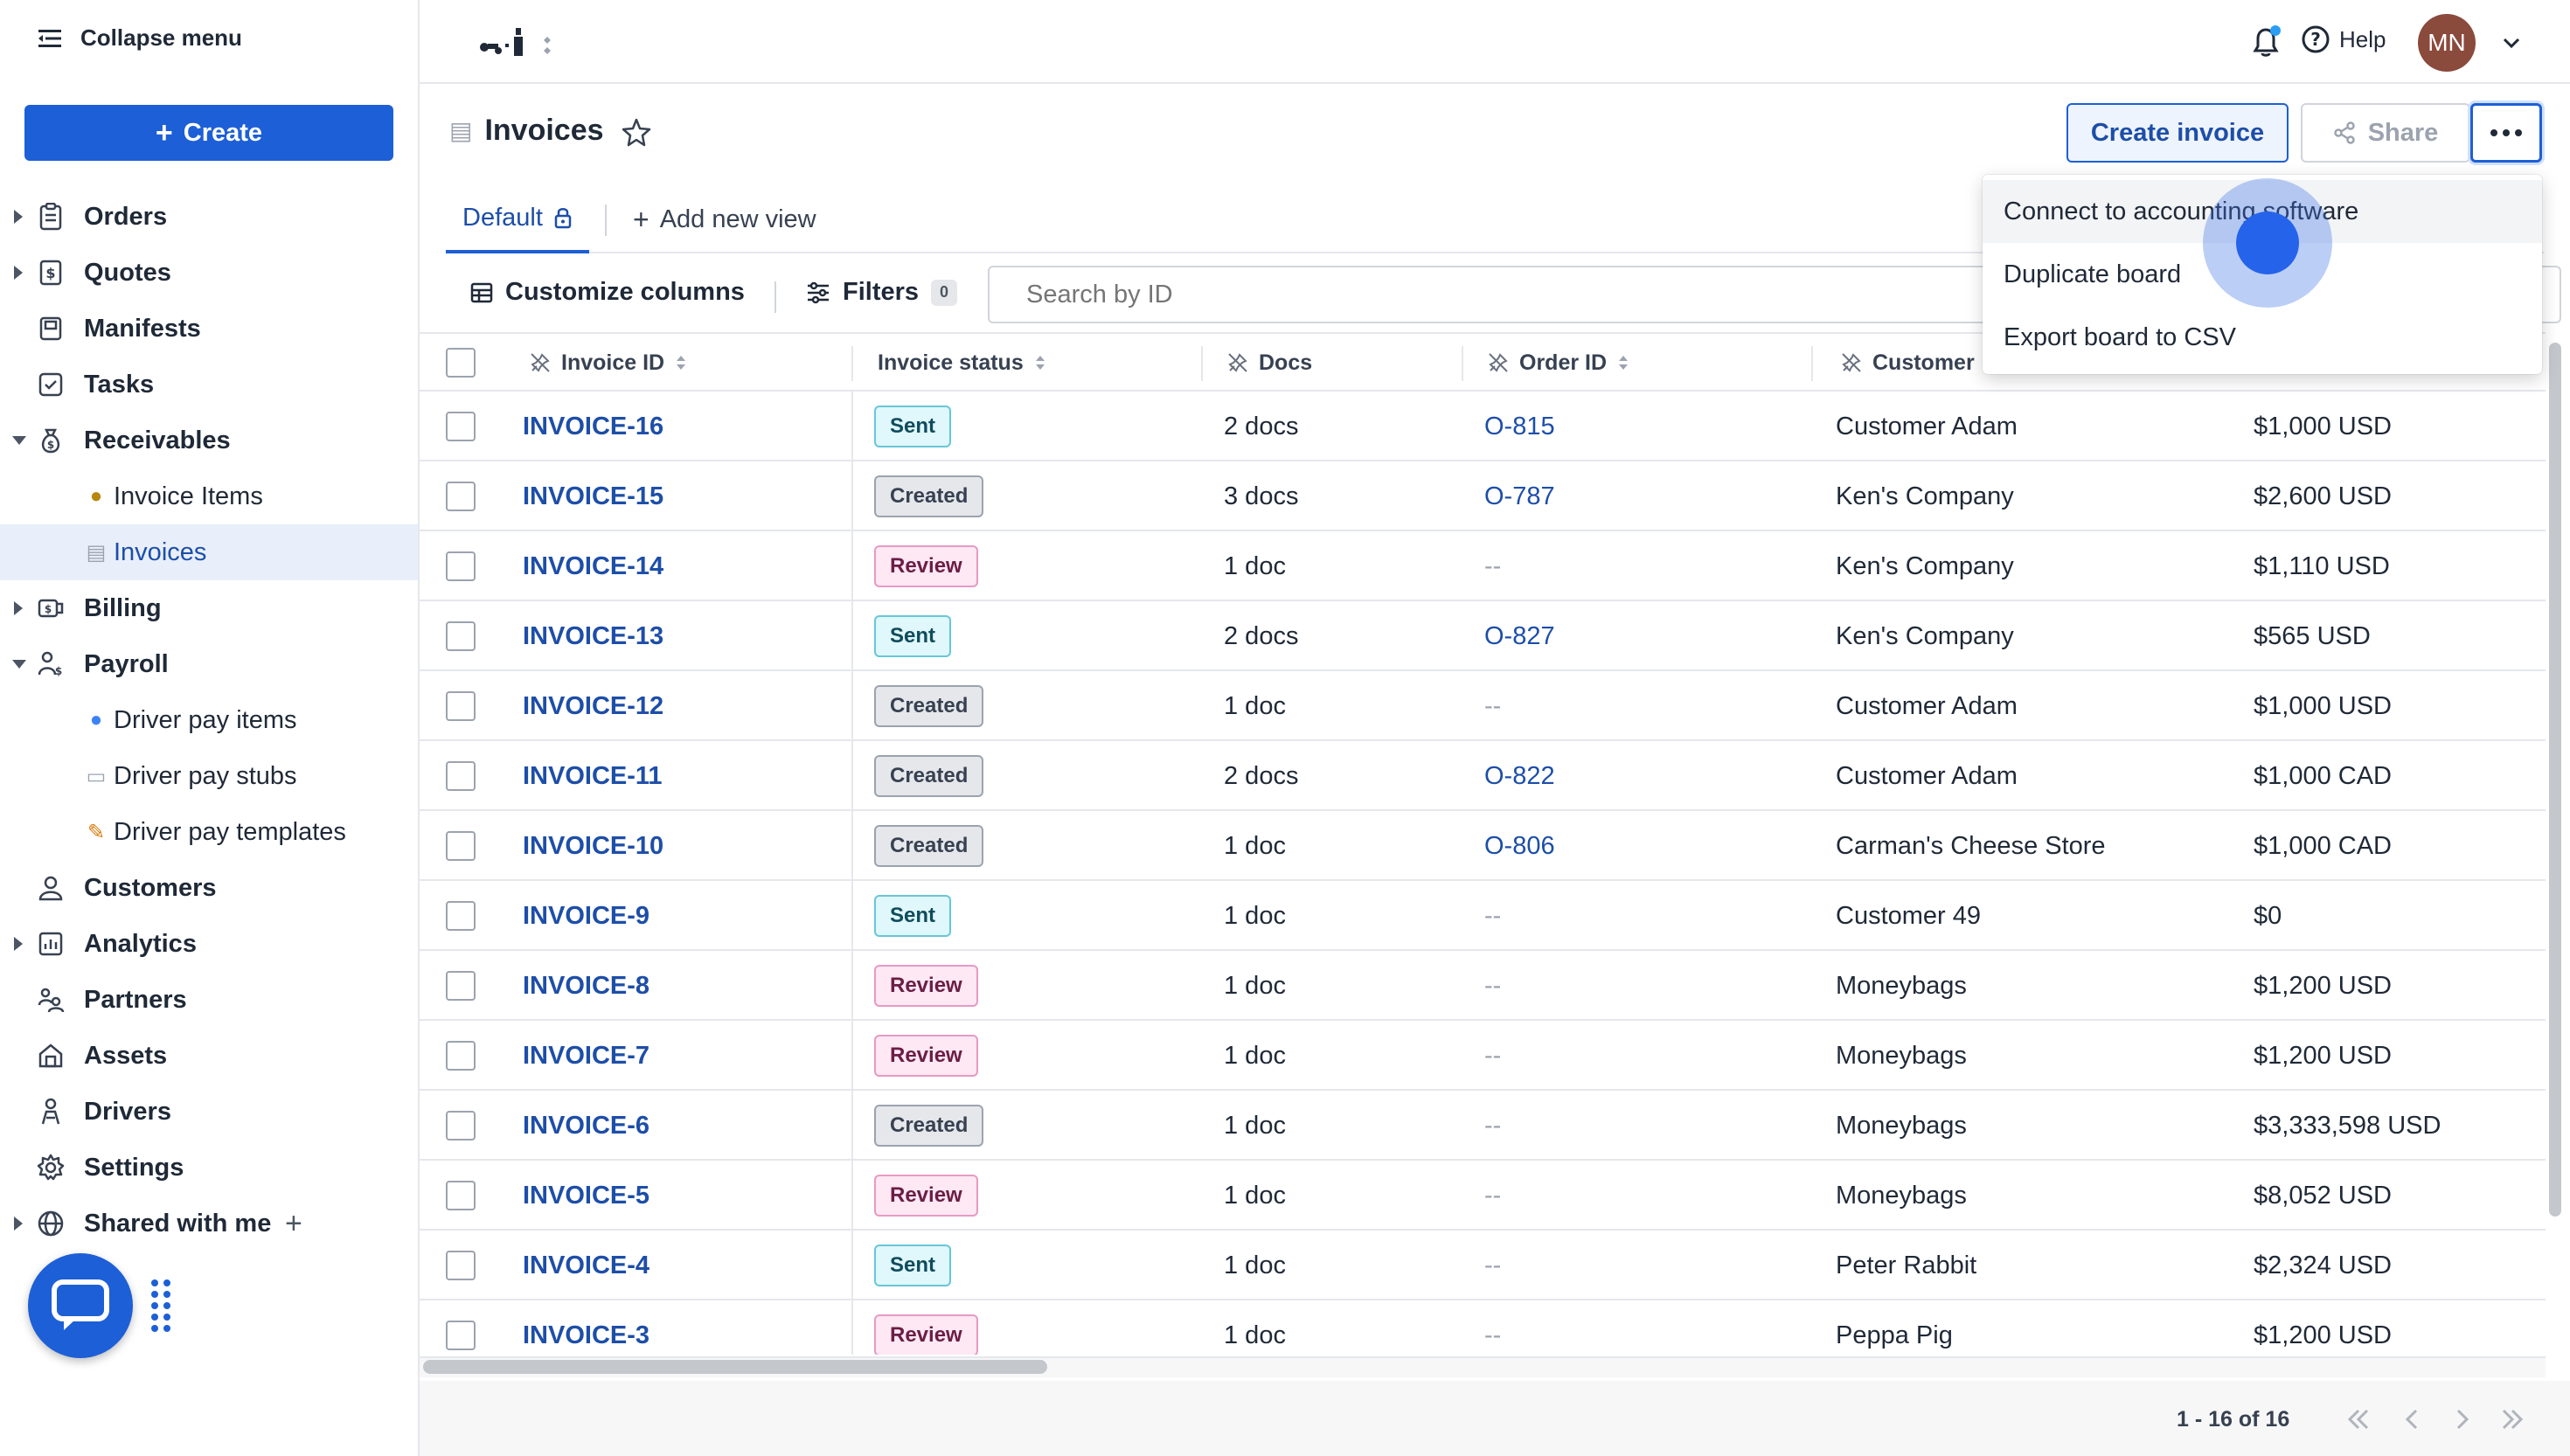 This screenshot has width=2570, height=1456. I want to click on invoice-id-link: INVOICE-11, so click(593, 776).